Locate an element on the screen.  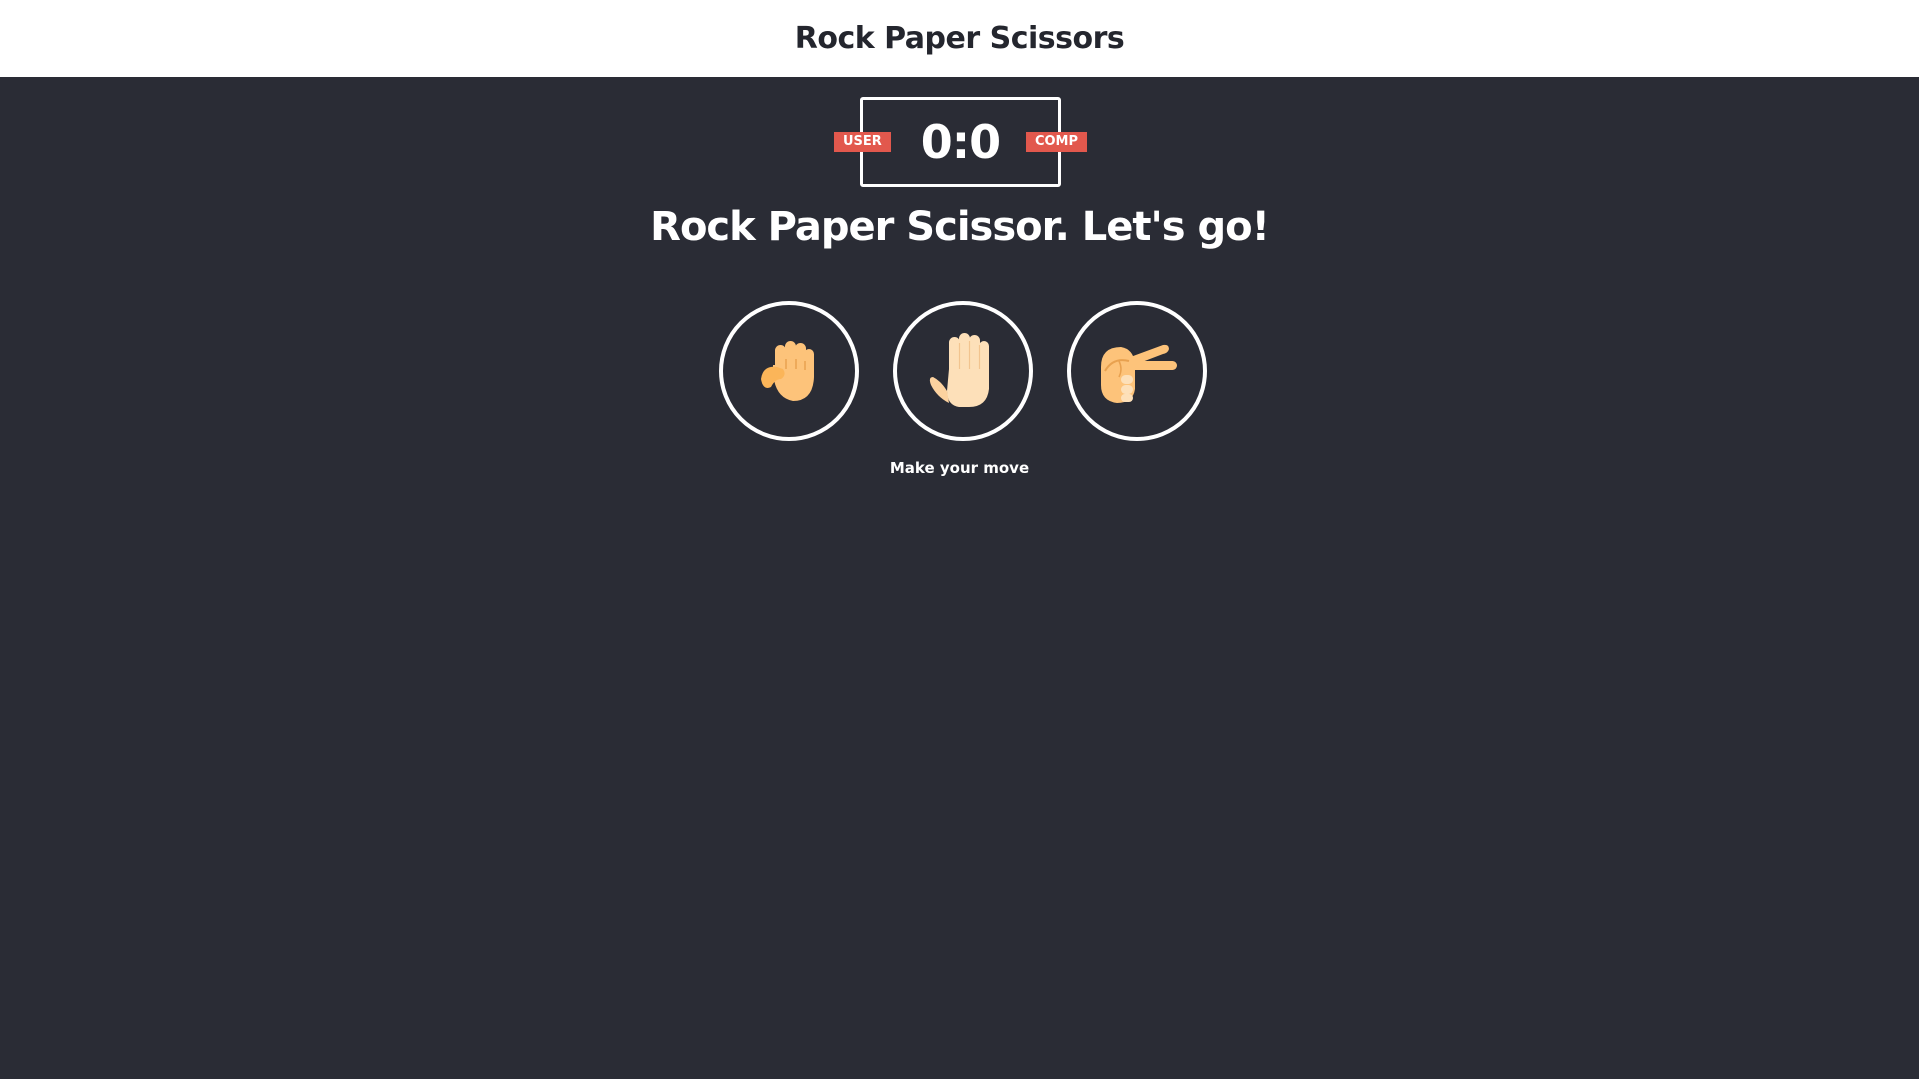
comp-badge: COMP is located at coordinates (1056, 142).